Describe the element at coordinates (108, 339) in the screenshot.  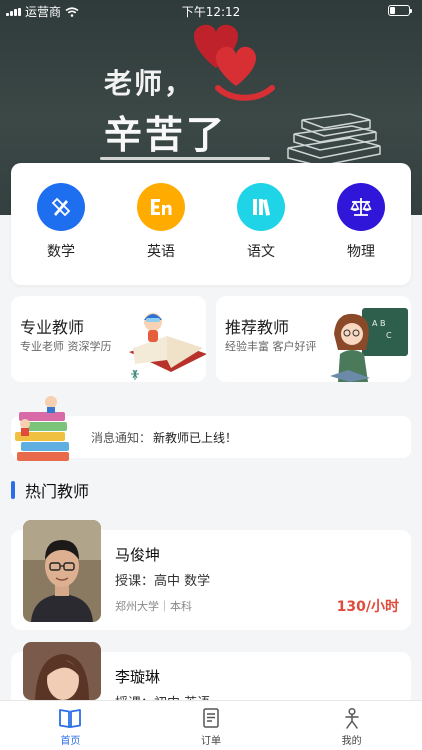
I see `promo-professional-teachers: 专业教师 专业老师 资深学历` at that location.